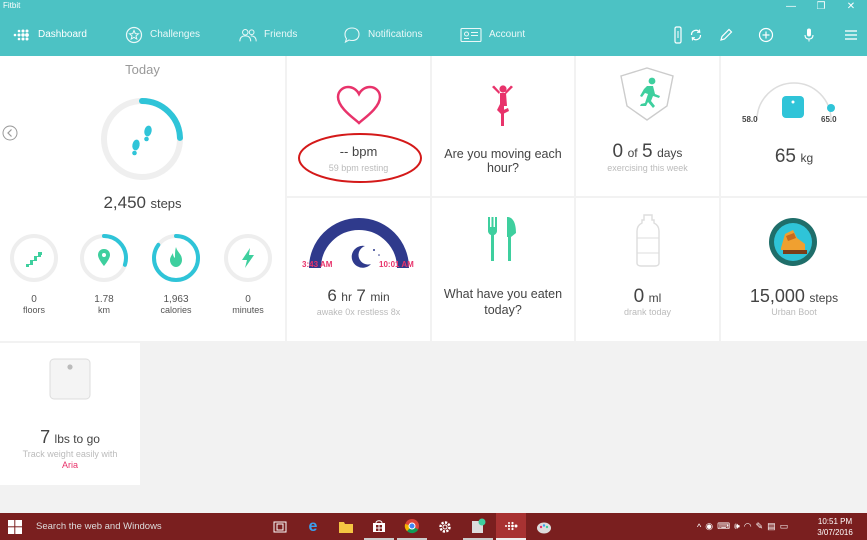 The height and width of the screenshot is (540, 867). I want to click on fork-knife-icon, so click(502, 239).